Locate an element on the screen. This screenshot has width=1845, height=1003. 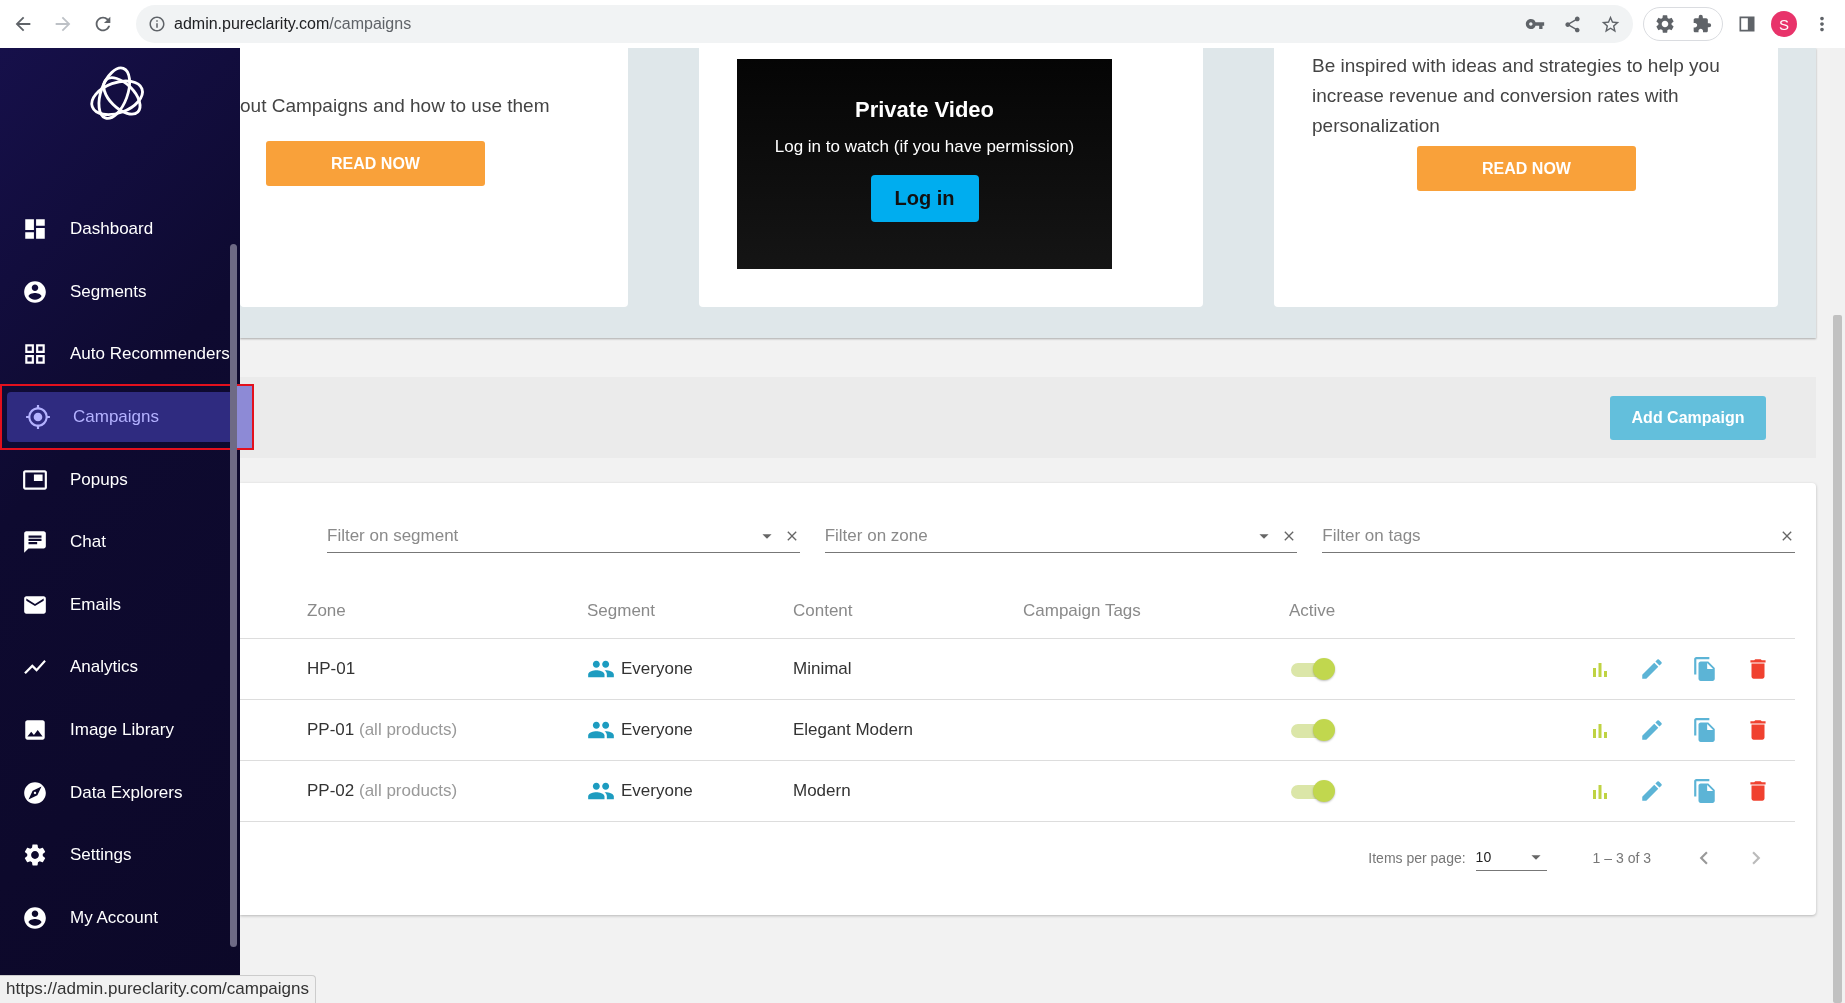
table-cell-text: Elegant Modern is located at coordinates (854, 730).